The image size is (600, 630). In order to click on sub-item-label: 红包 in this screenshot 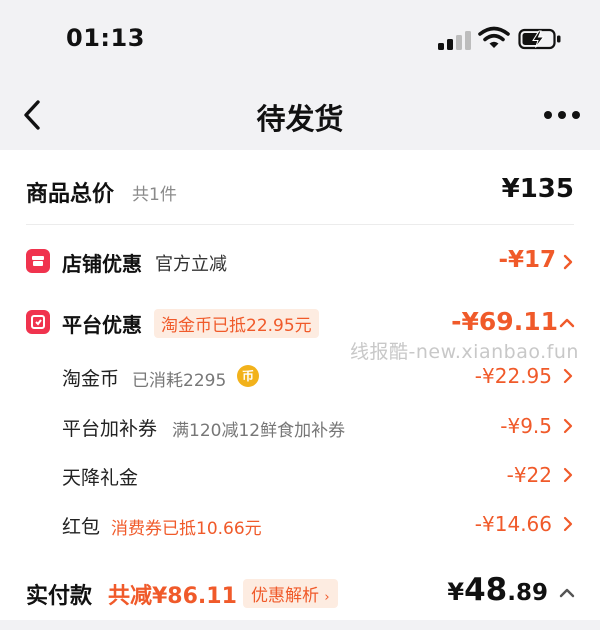, I will do `click(81, 527)`.